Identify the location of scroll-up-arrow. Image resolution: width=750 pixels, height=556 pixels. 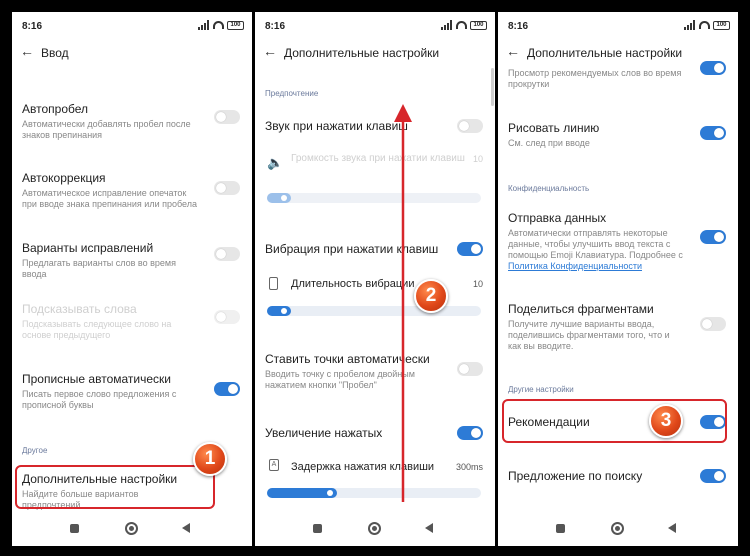
(403, 303).